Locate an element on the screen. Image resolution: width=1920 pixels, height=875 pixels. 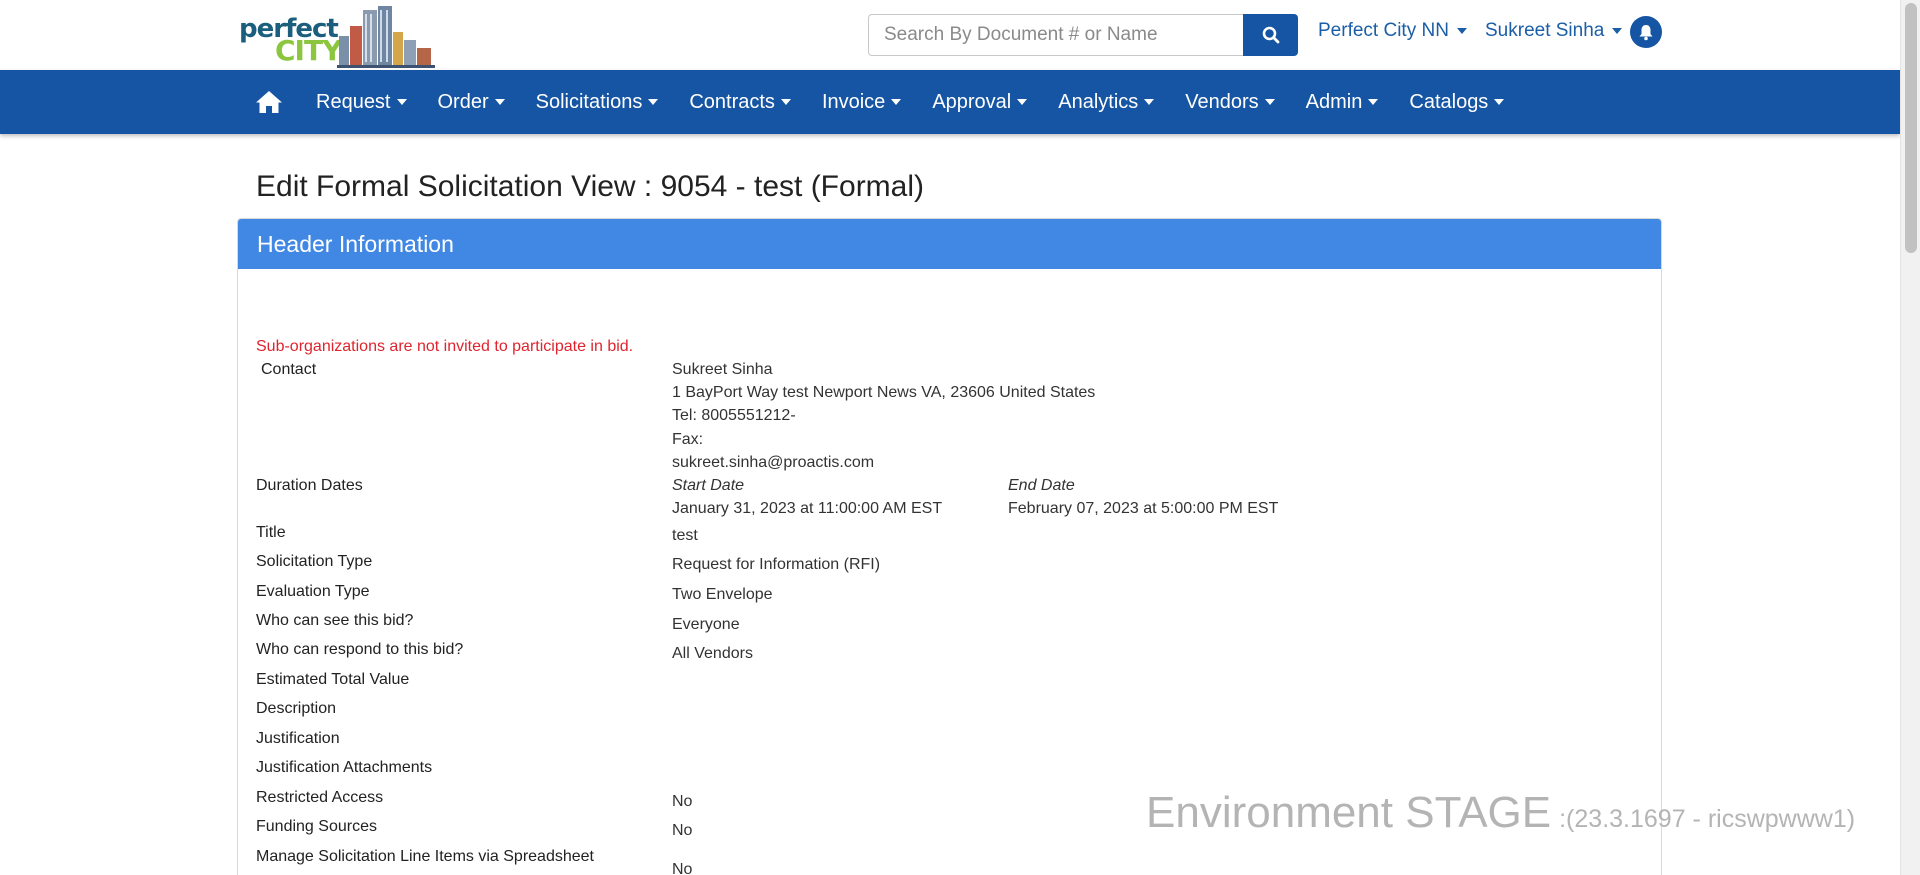
contact-tel: Tel: 8005551212- is located at coordinates (734, 415).